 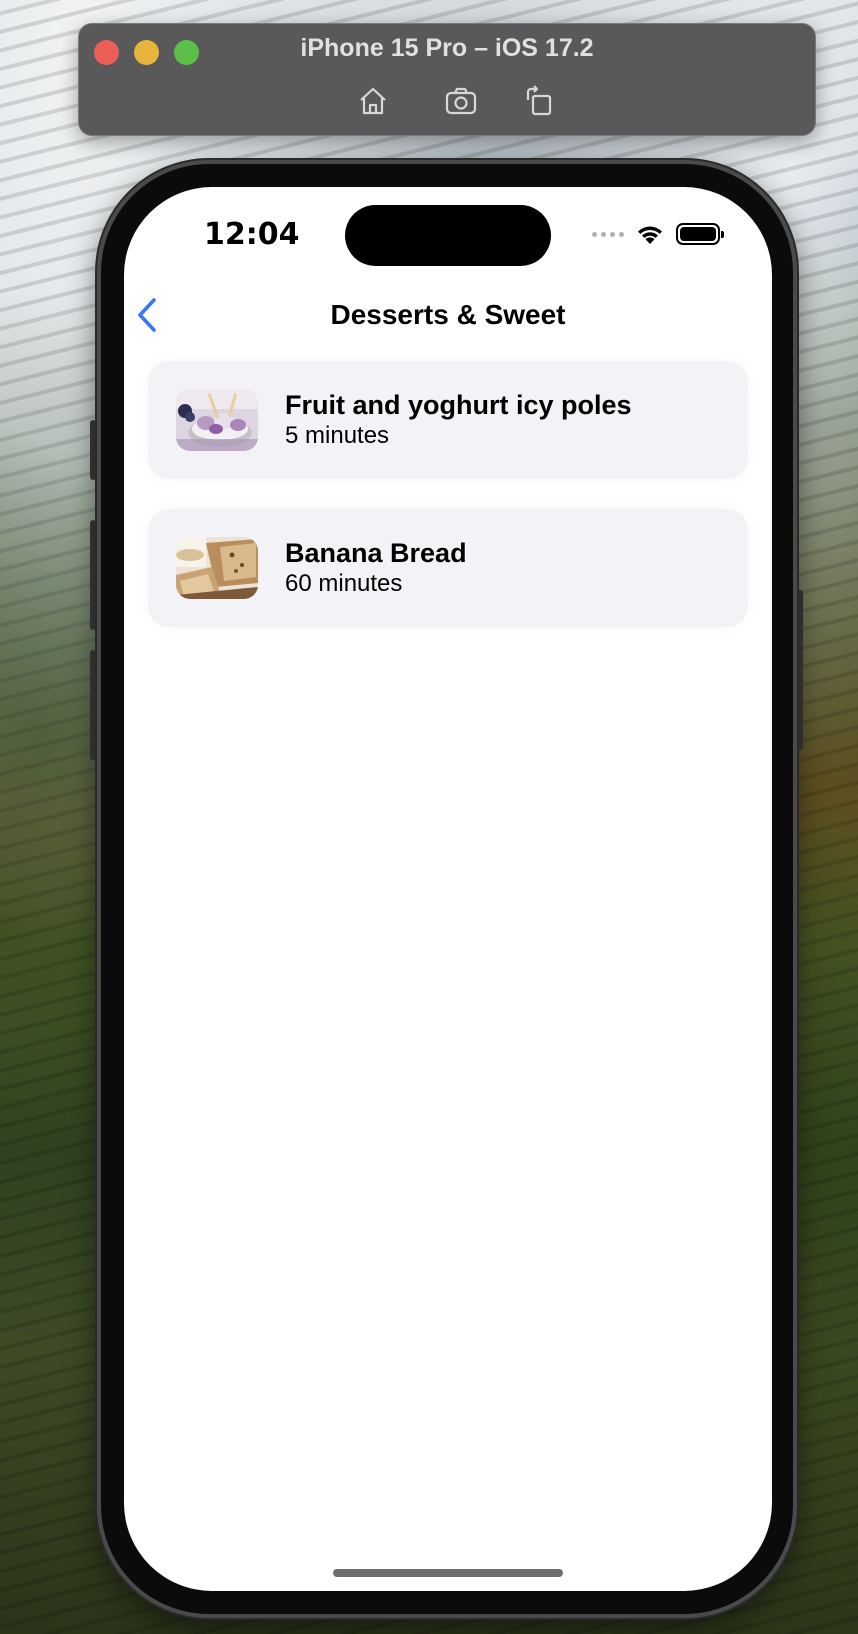 What do you see at coordinates (608, 234) in the screenshot?
I see `cellular-dots-icon` at bounding box center [608, 234].